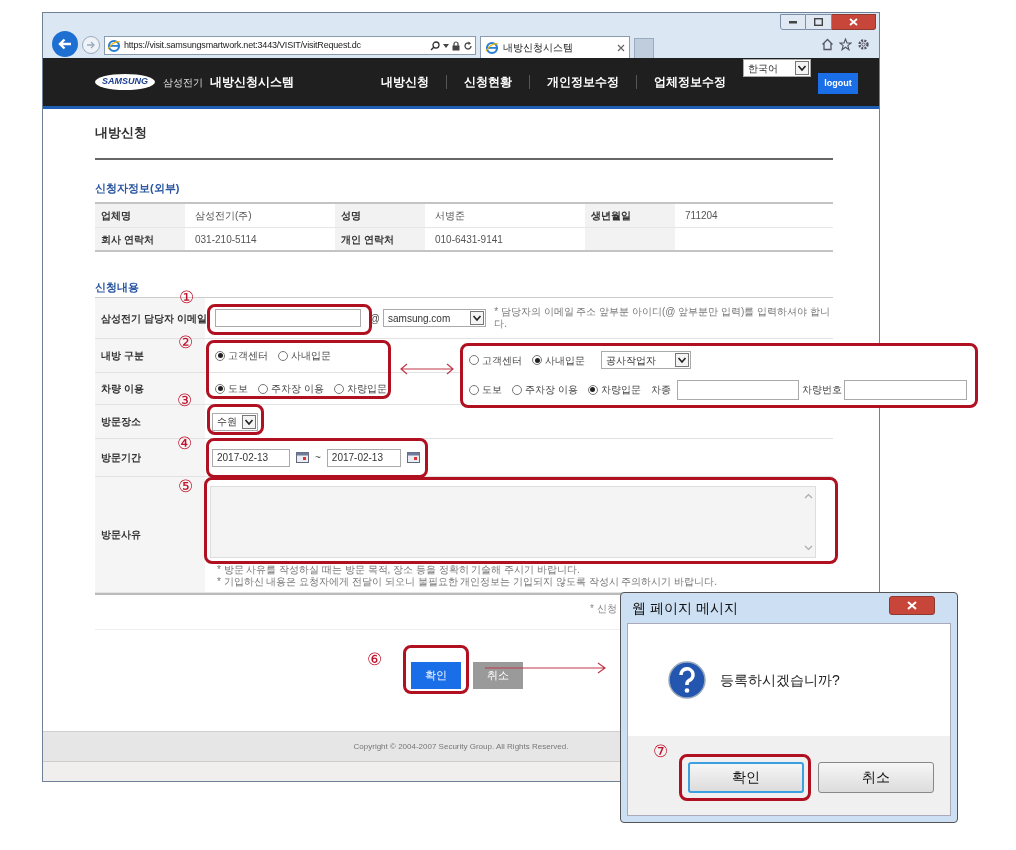  Describe the element at coordinates (399, 570) in the screenshot. I see `hint-text: * 방문 사유를 작성하실 때는 방문 목적, 장소 등을 정확히 기술해 주시기 바랍니다.` at that location.